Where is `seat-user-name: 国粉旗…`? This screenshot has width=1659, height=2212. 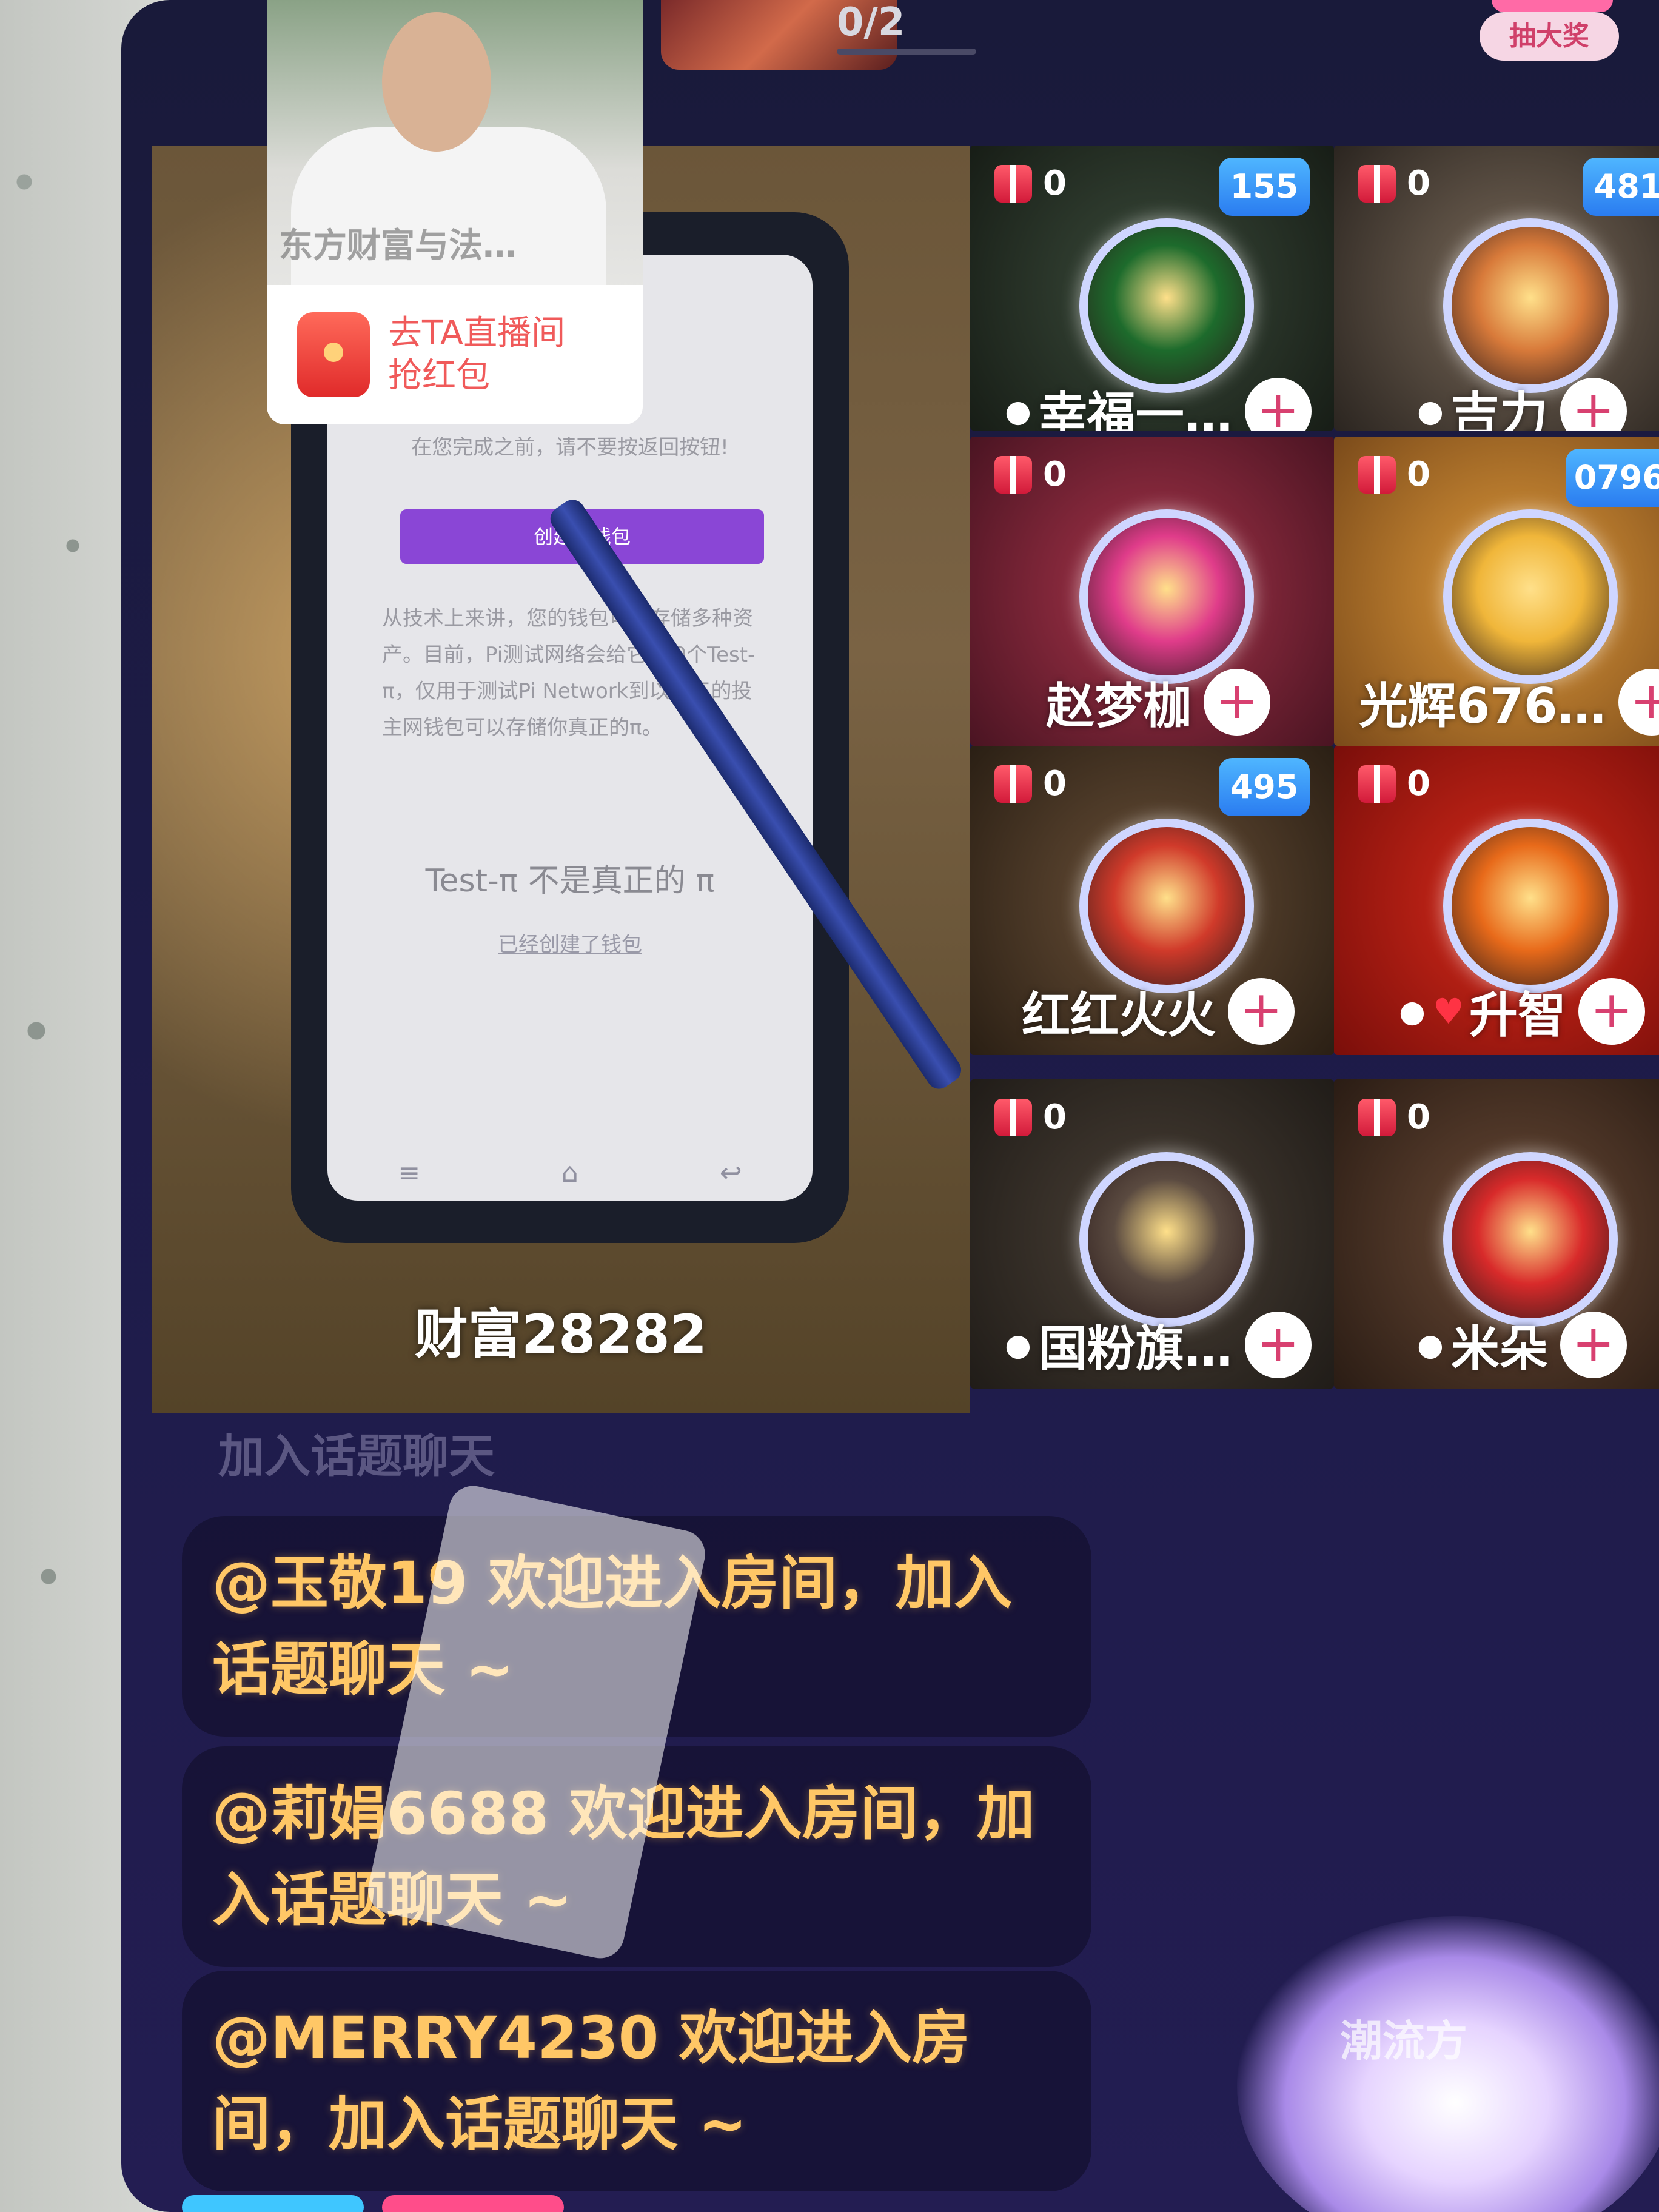
seat-user-name: 国粉旗… is located at coordinates (1135, 1349).